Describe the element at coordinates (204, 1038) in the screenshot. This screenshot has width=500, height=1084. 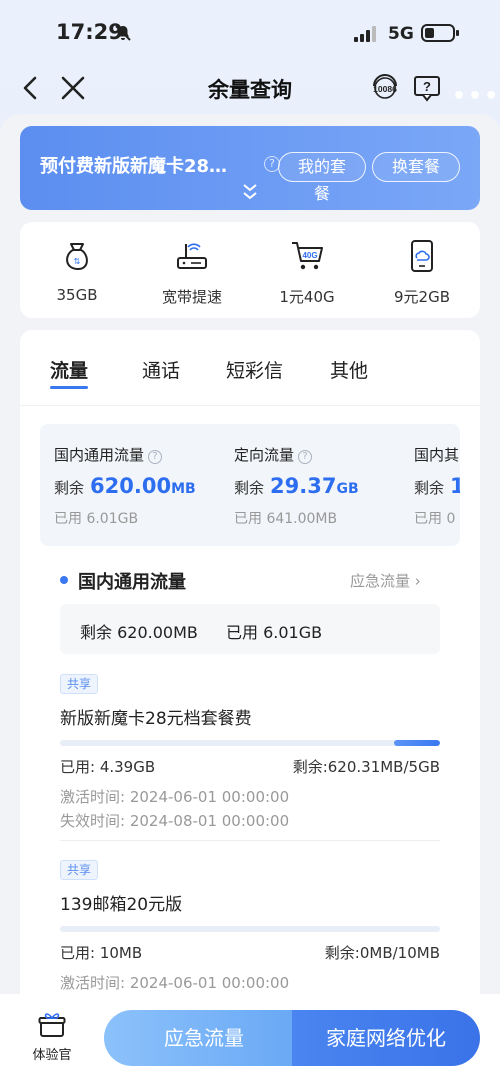
I see `emergency-data-button: 应急流量` at that location.